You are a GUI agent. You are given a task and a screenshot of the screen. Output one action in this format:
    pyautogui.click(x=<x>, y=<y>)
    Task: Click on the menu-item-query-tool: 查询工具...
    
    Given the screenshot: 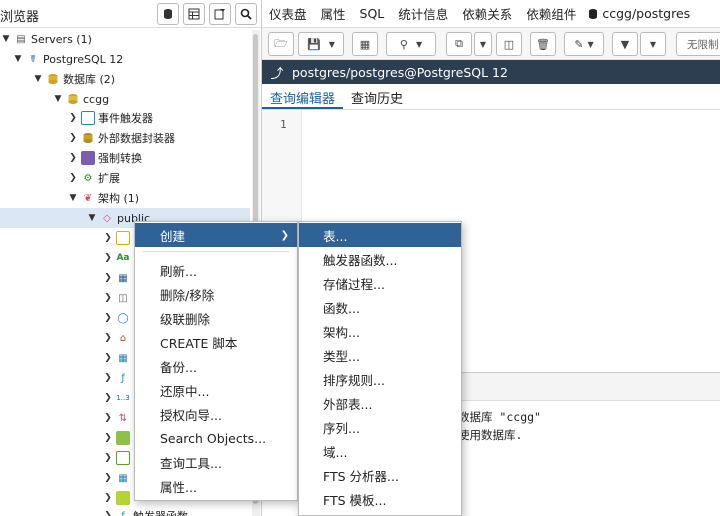 What is the action you would take?
    pyautogui.click(x=216, y=462)
    